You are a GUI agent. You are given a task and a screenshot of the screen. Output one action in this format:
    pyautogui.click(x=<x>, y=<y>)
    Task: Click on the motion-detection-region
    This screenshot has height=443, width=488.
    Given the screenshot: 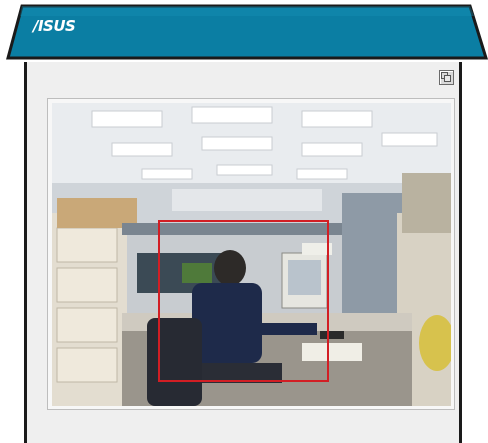 What is the action you would take?
    pyautogui.click(x=243, y=301)
    